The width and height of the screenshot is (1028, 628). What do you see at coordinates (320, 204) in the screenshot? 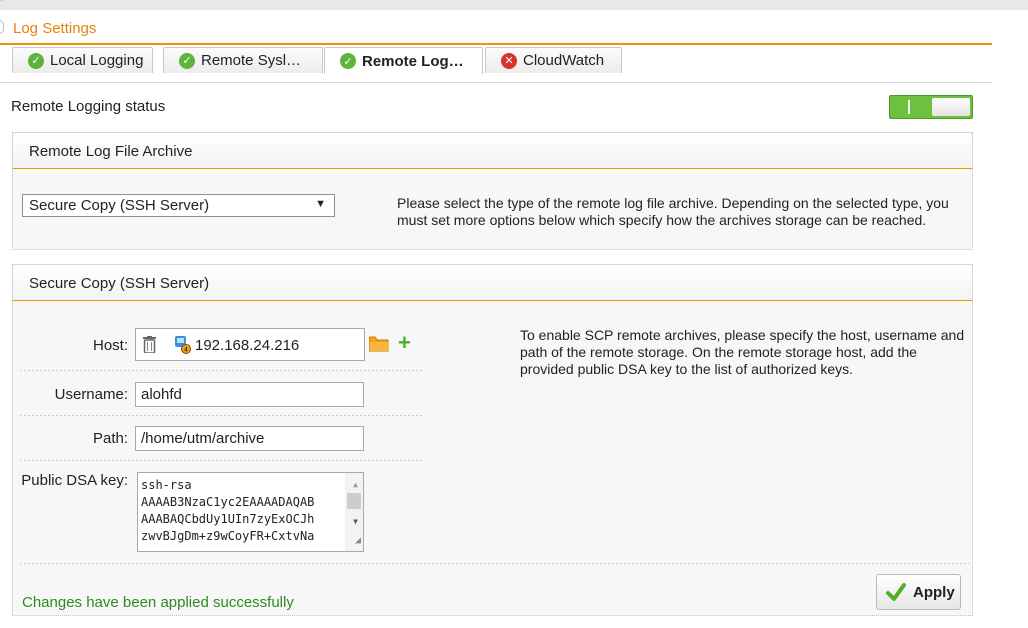
I see `dropdown-arrow-icon: ▼` at bounding box center [320, 204].